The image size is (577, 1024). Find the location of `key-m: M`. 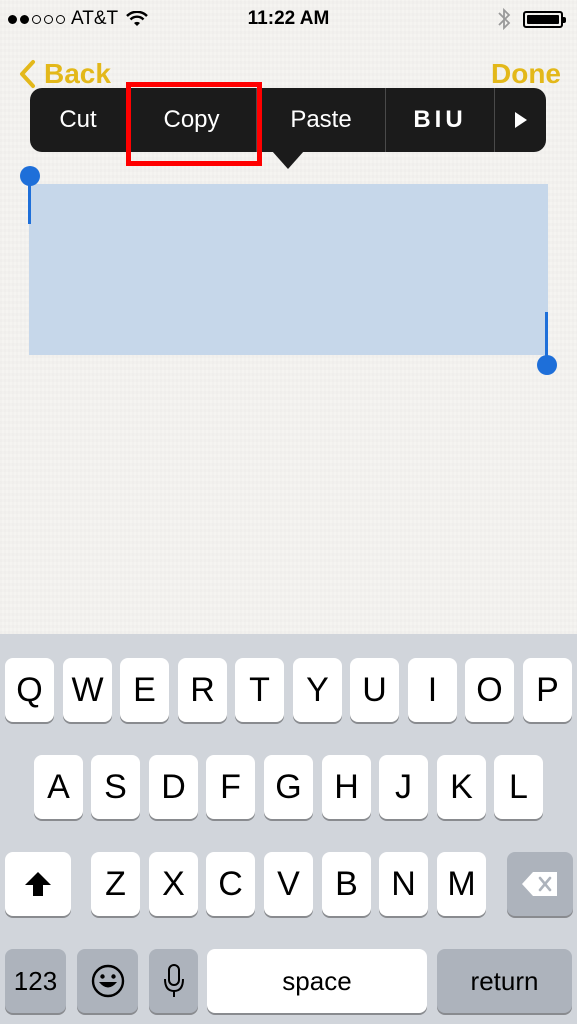

key-m: M is located at coordinates (461, 884).